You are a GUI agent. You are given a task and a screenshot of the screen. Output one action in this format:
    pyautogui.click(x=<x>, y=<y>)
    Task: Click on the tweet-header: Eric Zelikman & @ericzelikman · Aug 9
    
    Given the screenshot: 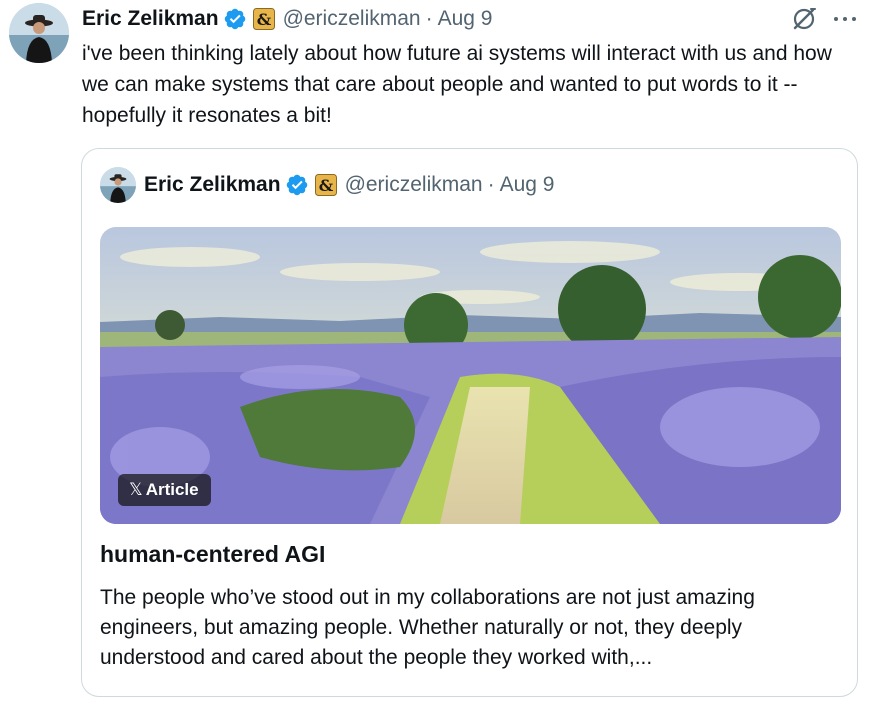 What is the action you would take?
    pyautogui.click(x=287, y=19)
    